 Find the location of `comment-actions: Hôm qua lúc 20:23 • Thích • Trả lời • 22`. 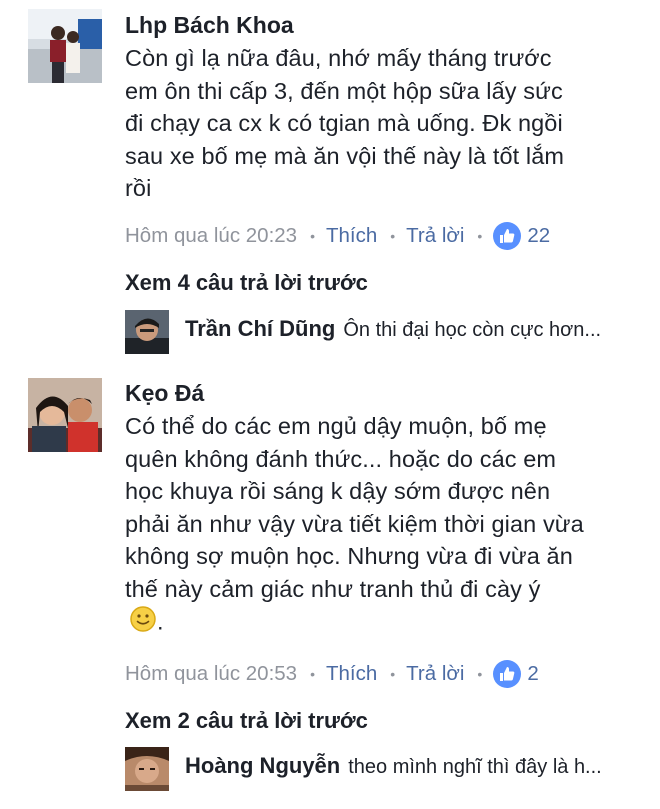

comment-actions: Hôm qua lúc 20:23 • Thích • Trả lời • 22 is located at coordinates (337, 236).